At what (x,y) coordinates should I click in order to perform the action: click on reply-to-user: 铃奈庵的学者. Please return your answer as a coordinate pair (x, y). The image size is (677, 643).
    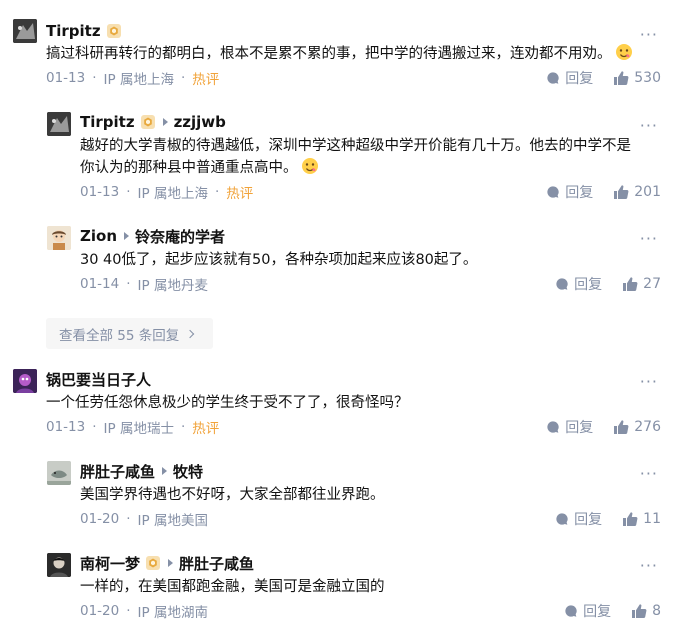
    Looking at the image, I should click on (180, 236).